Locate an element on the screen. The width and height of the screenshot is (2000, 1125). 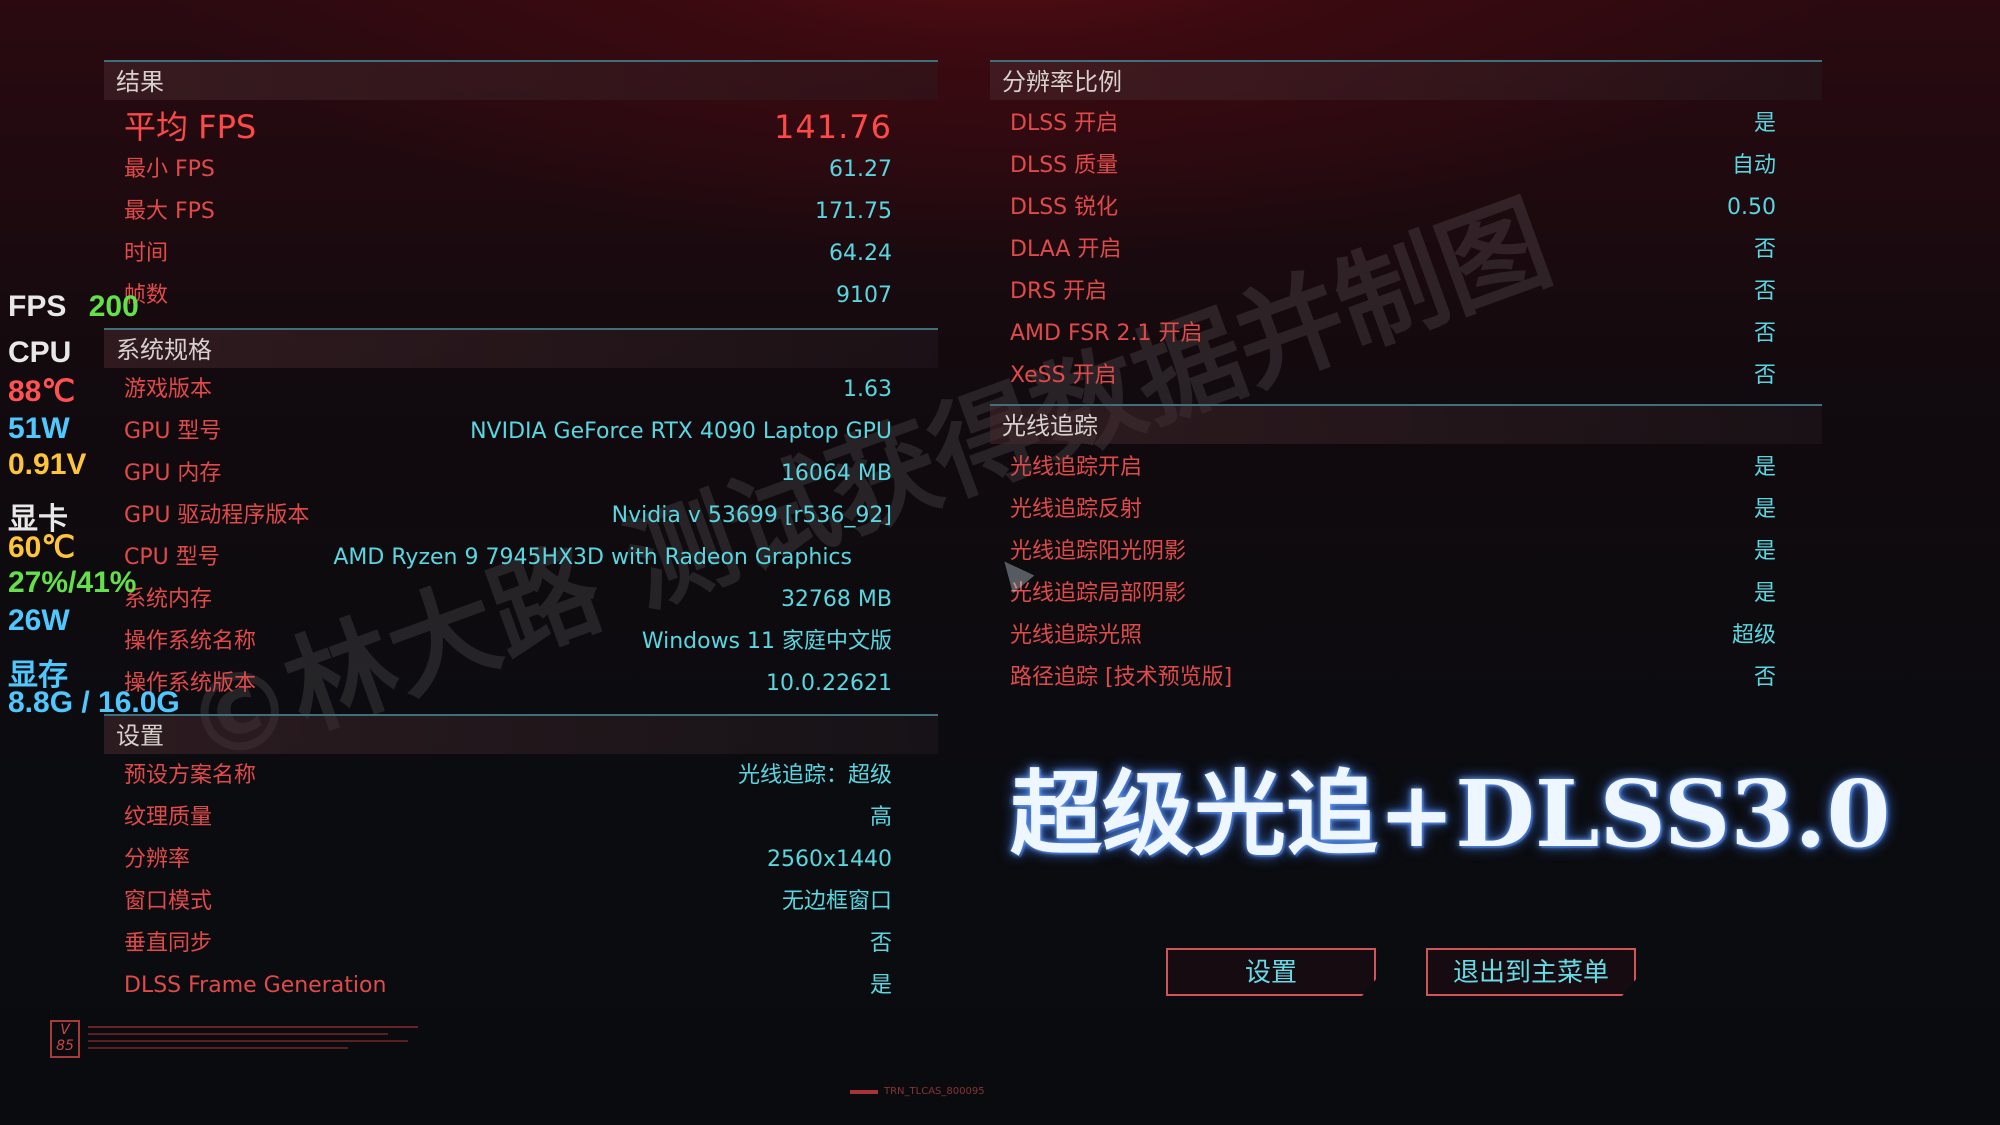
row-value: NVIDIA GeForce RTX 4090 Laptop GPU is located at coordinates (681, 431).